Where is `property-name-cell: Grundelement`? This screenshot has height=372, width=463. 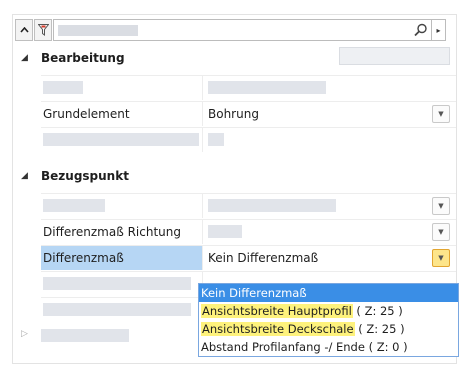 property-name-cell: Grundelement is located at coordinates (122, 114).